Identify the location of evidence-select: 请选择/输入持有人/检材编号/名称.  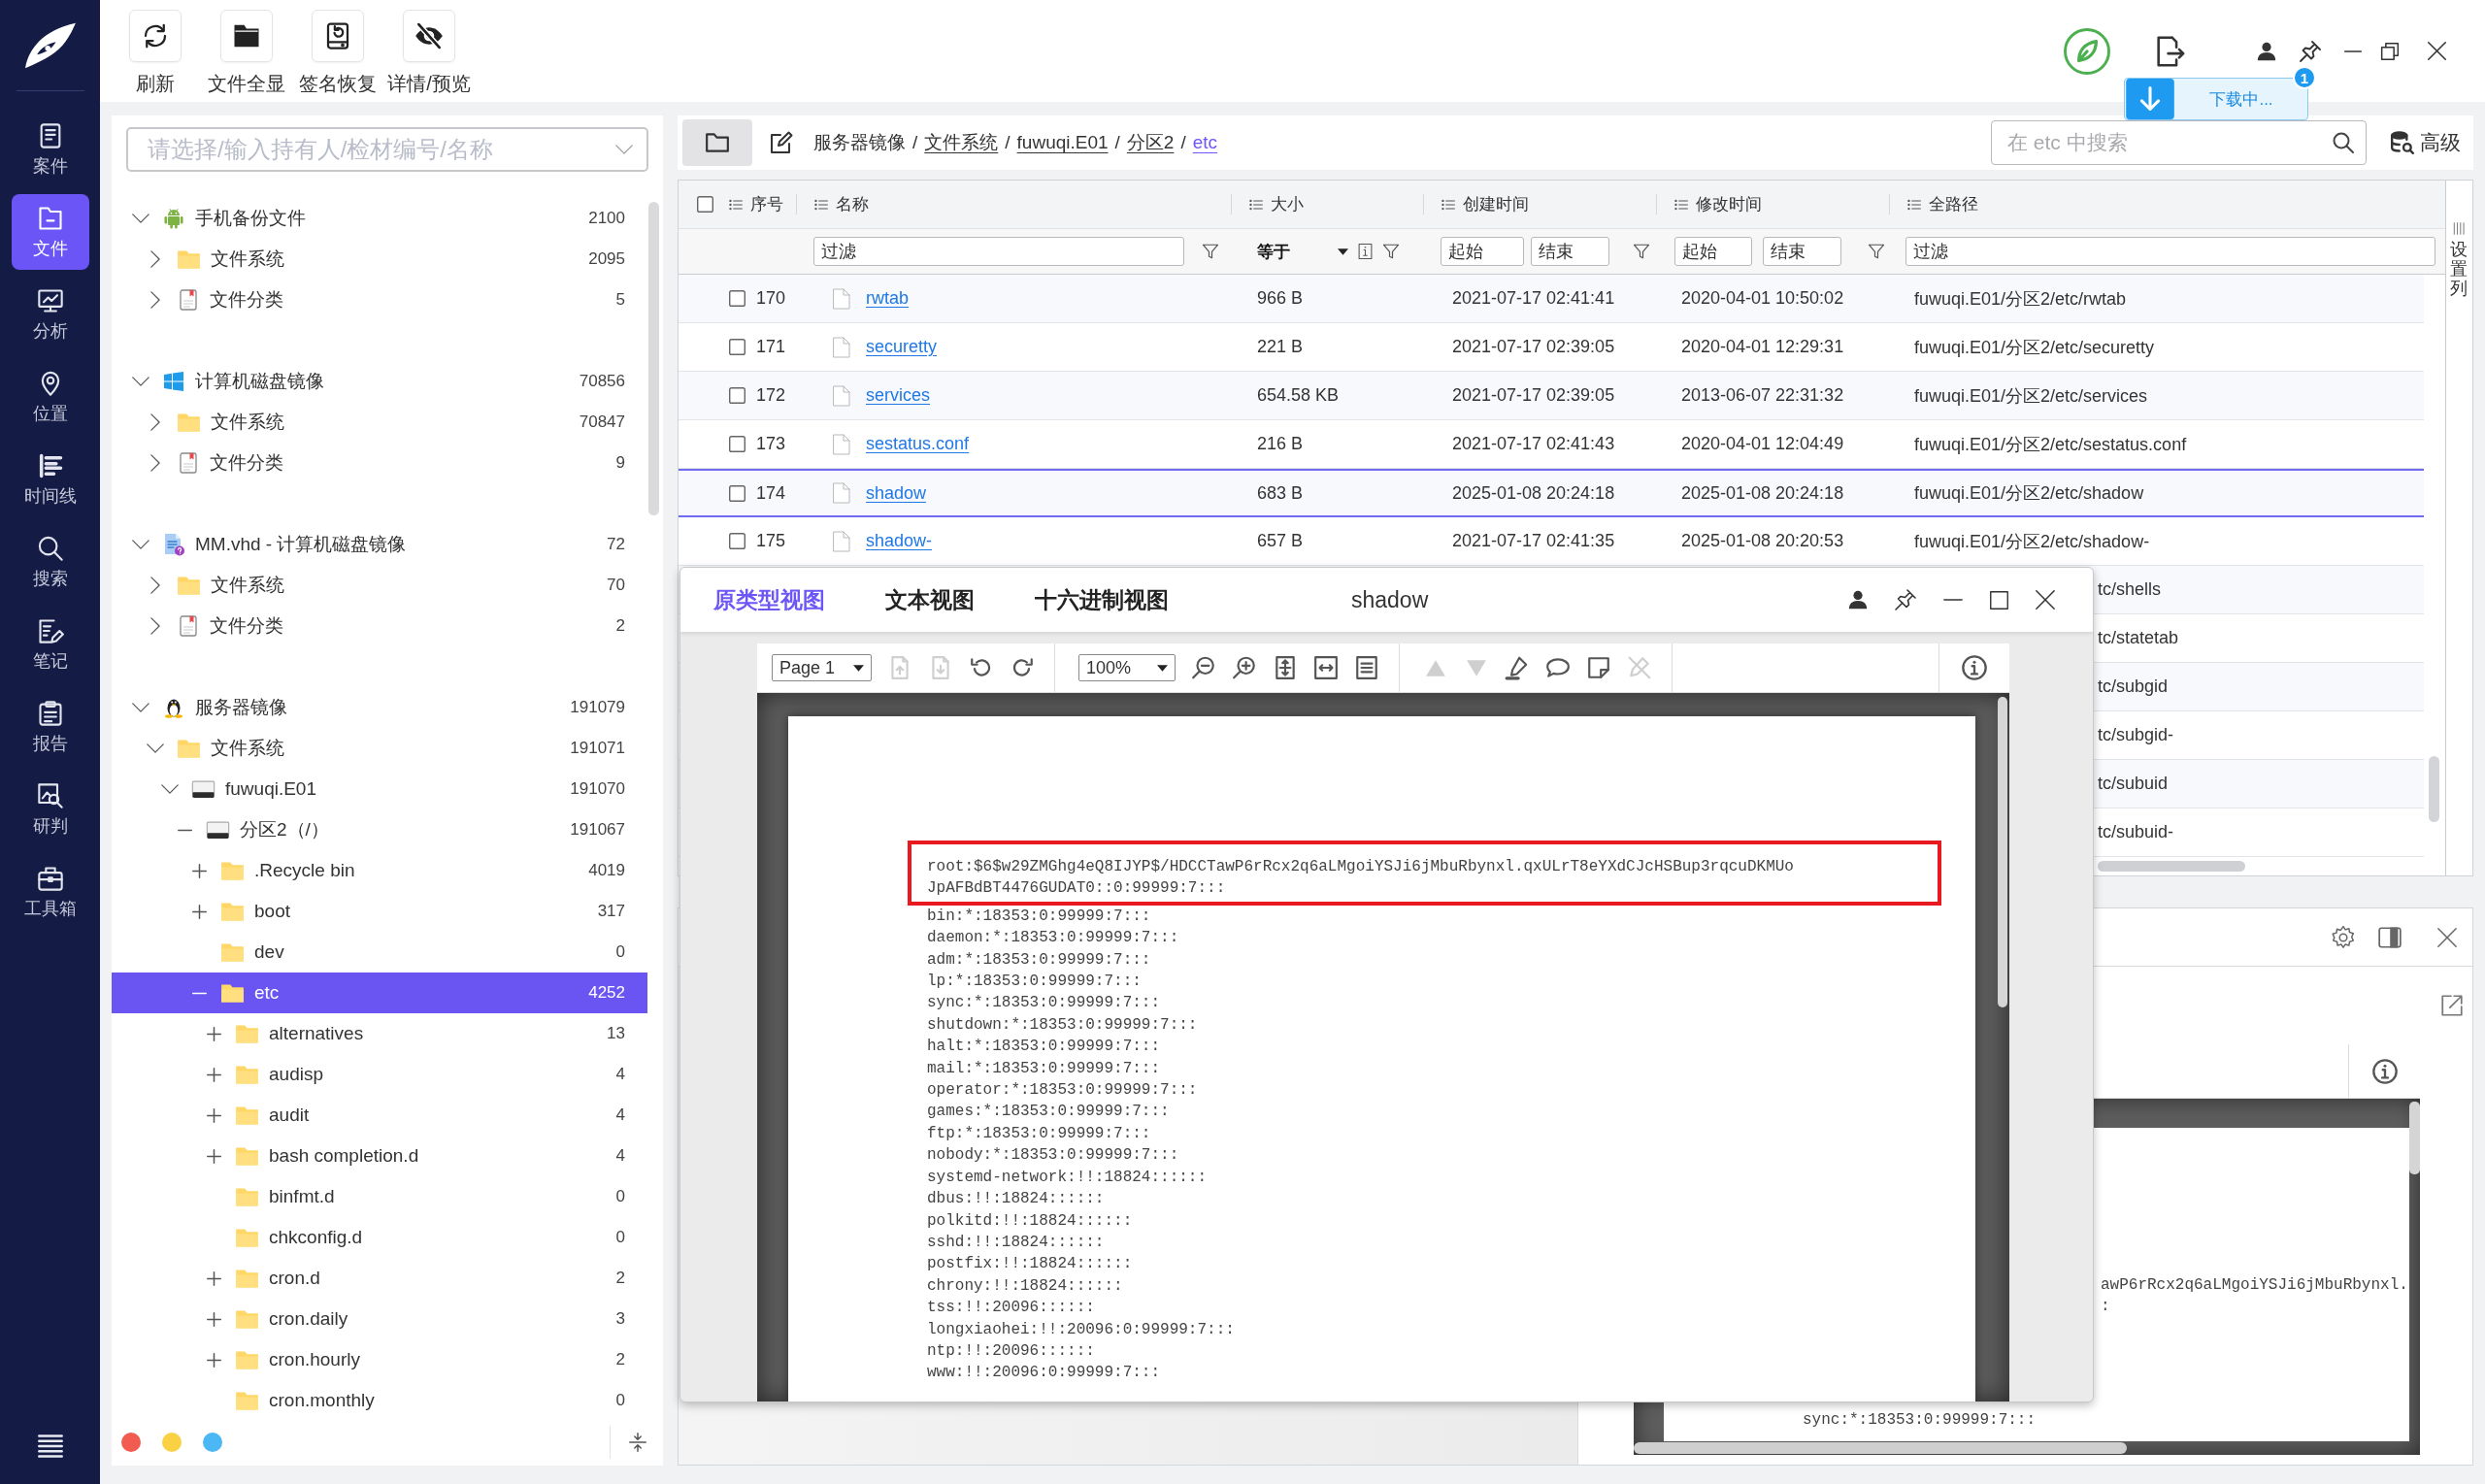
(387, 149).